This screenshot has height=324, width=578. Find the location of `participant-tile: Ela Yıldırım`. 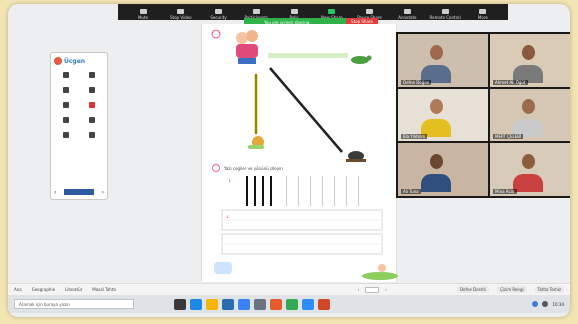

participant-tile: Ela Yıldırım is located at coordinates (443, 115).